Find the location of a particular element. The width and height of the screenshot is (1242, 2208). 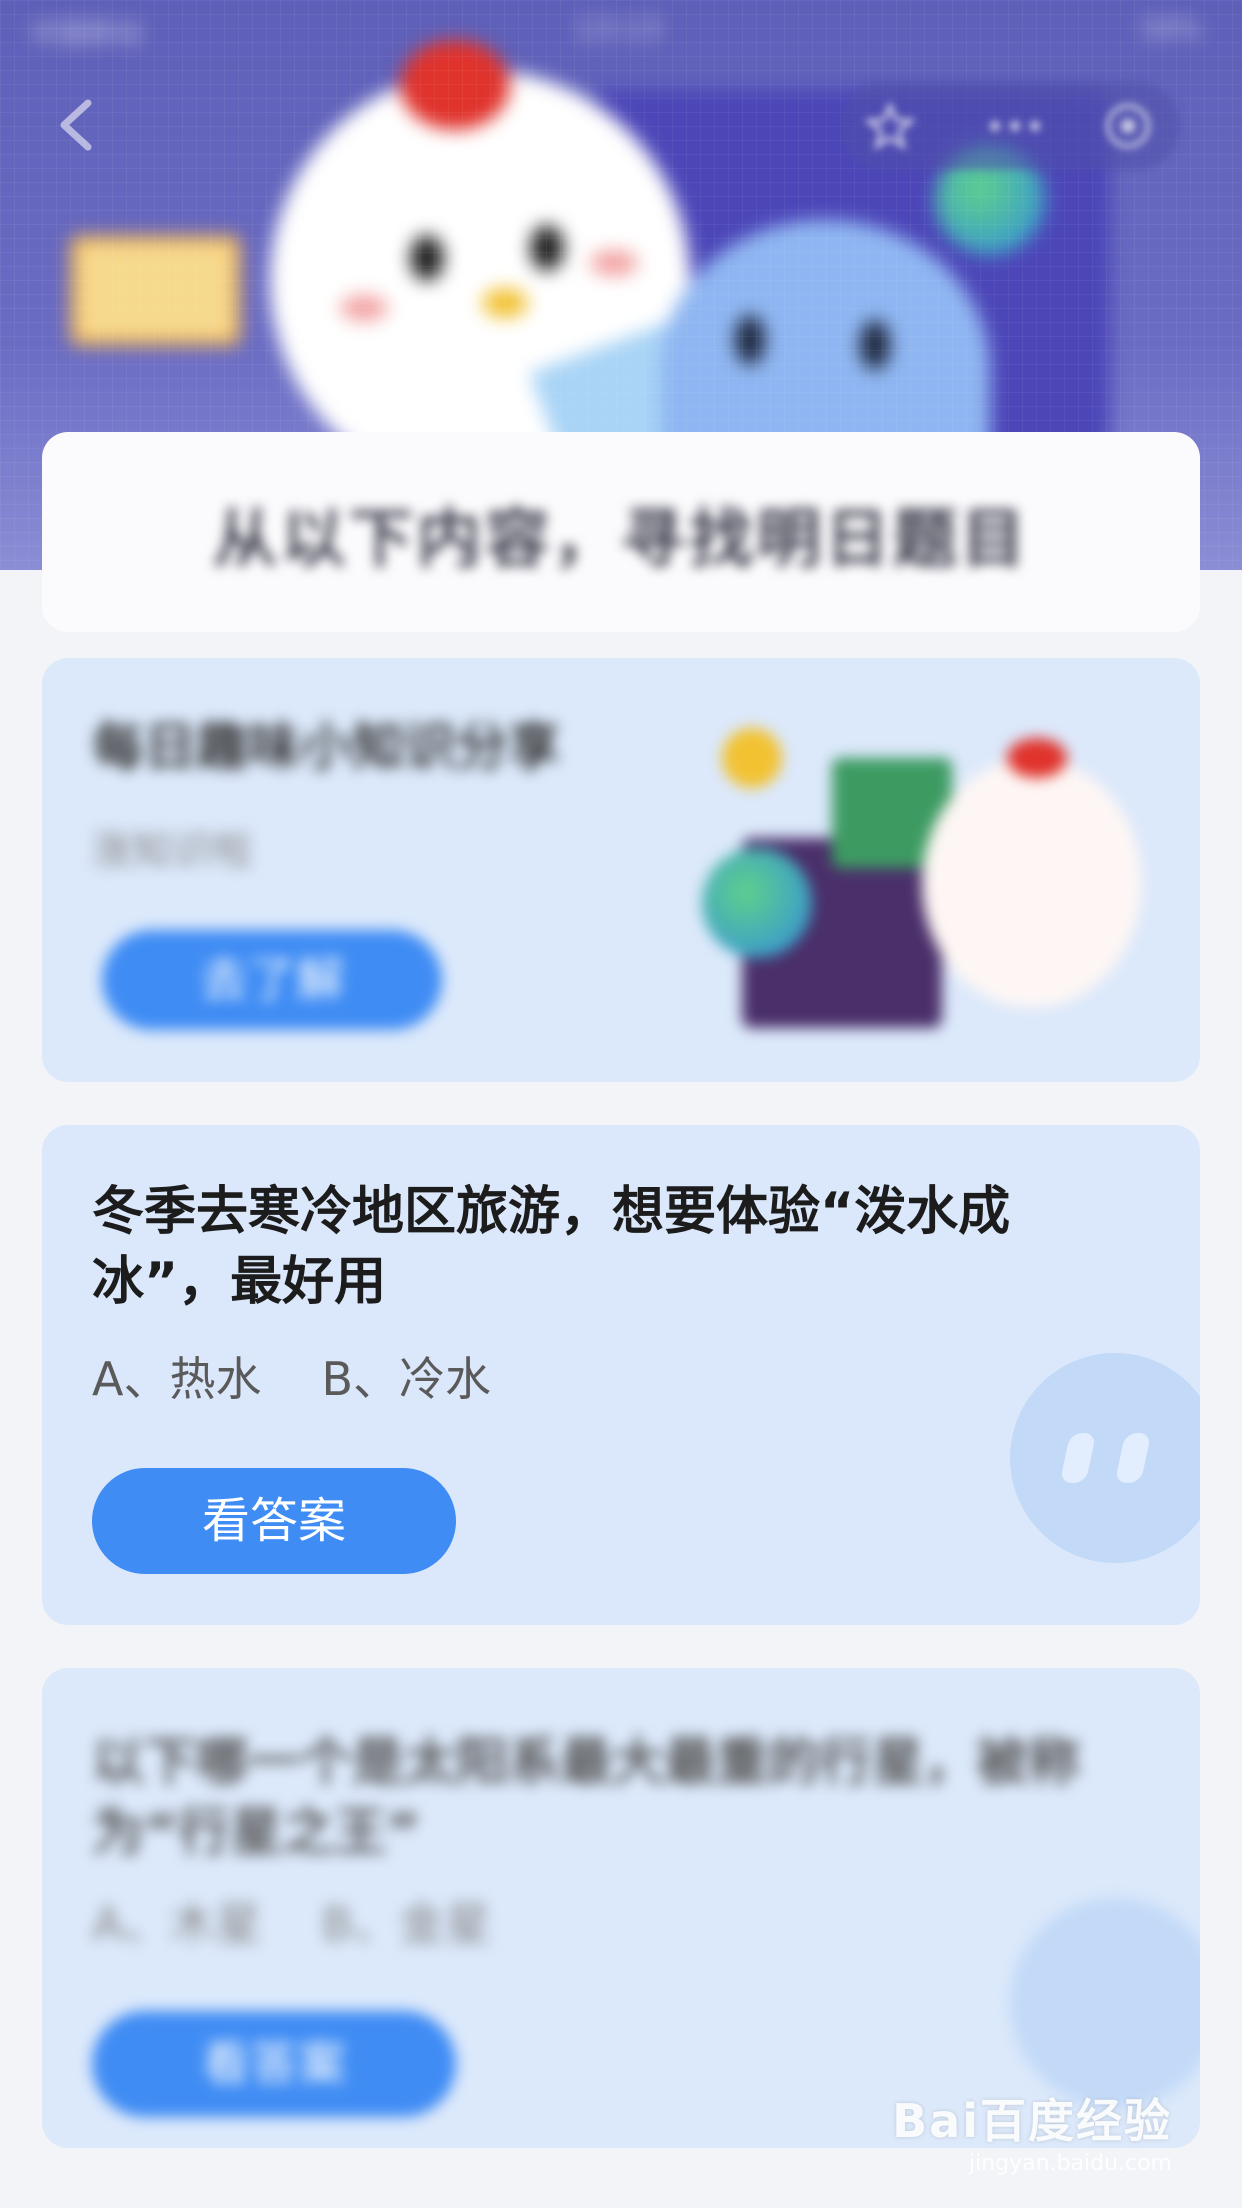

more-icon is located at coordinates (1015, 126).